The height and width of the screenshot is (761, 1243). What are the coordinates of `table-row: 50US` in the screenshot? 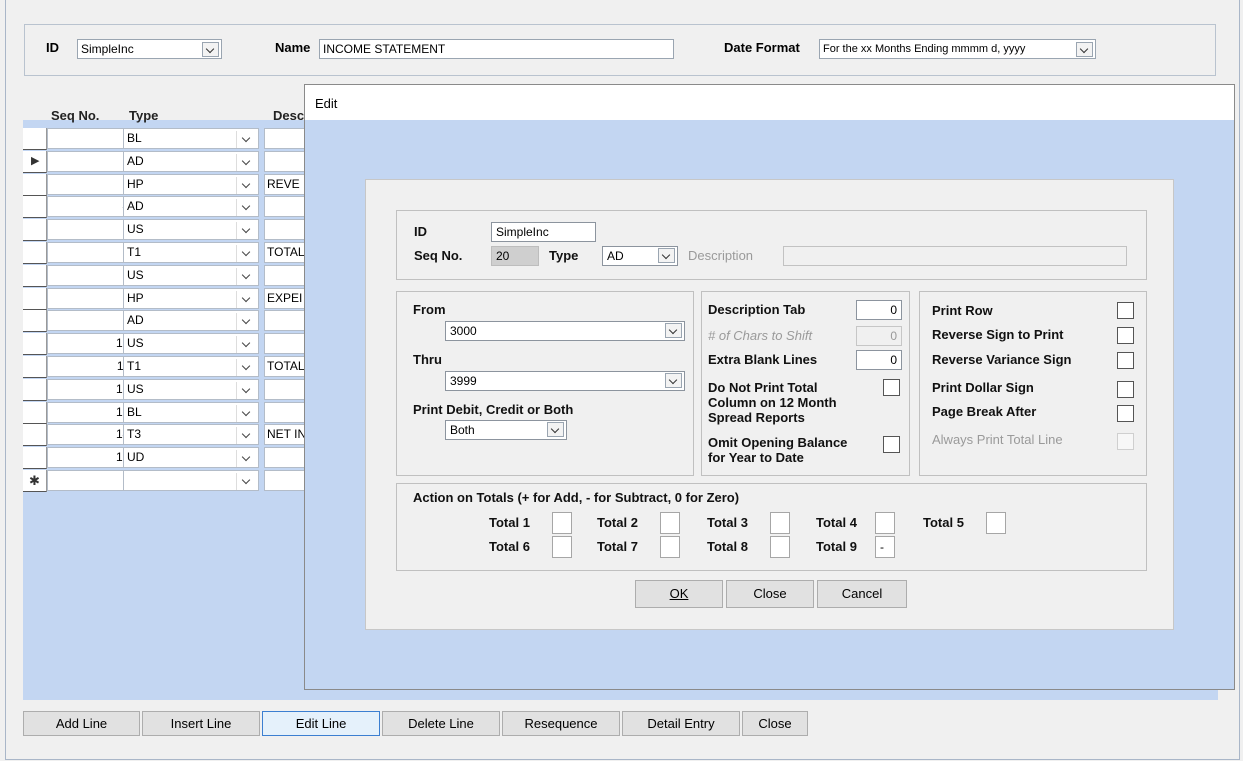 It's located at (173, 230).